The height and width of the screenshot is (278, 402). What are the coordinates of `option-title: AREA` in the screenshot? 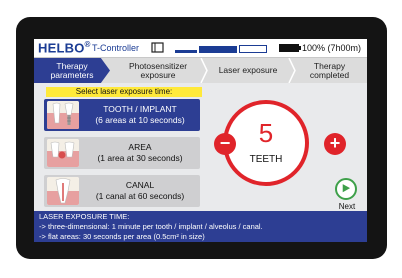 It's located at (140, 147).